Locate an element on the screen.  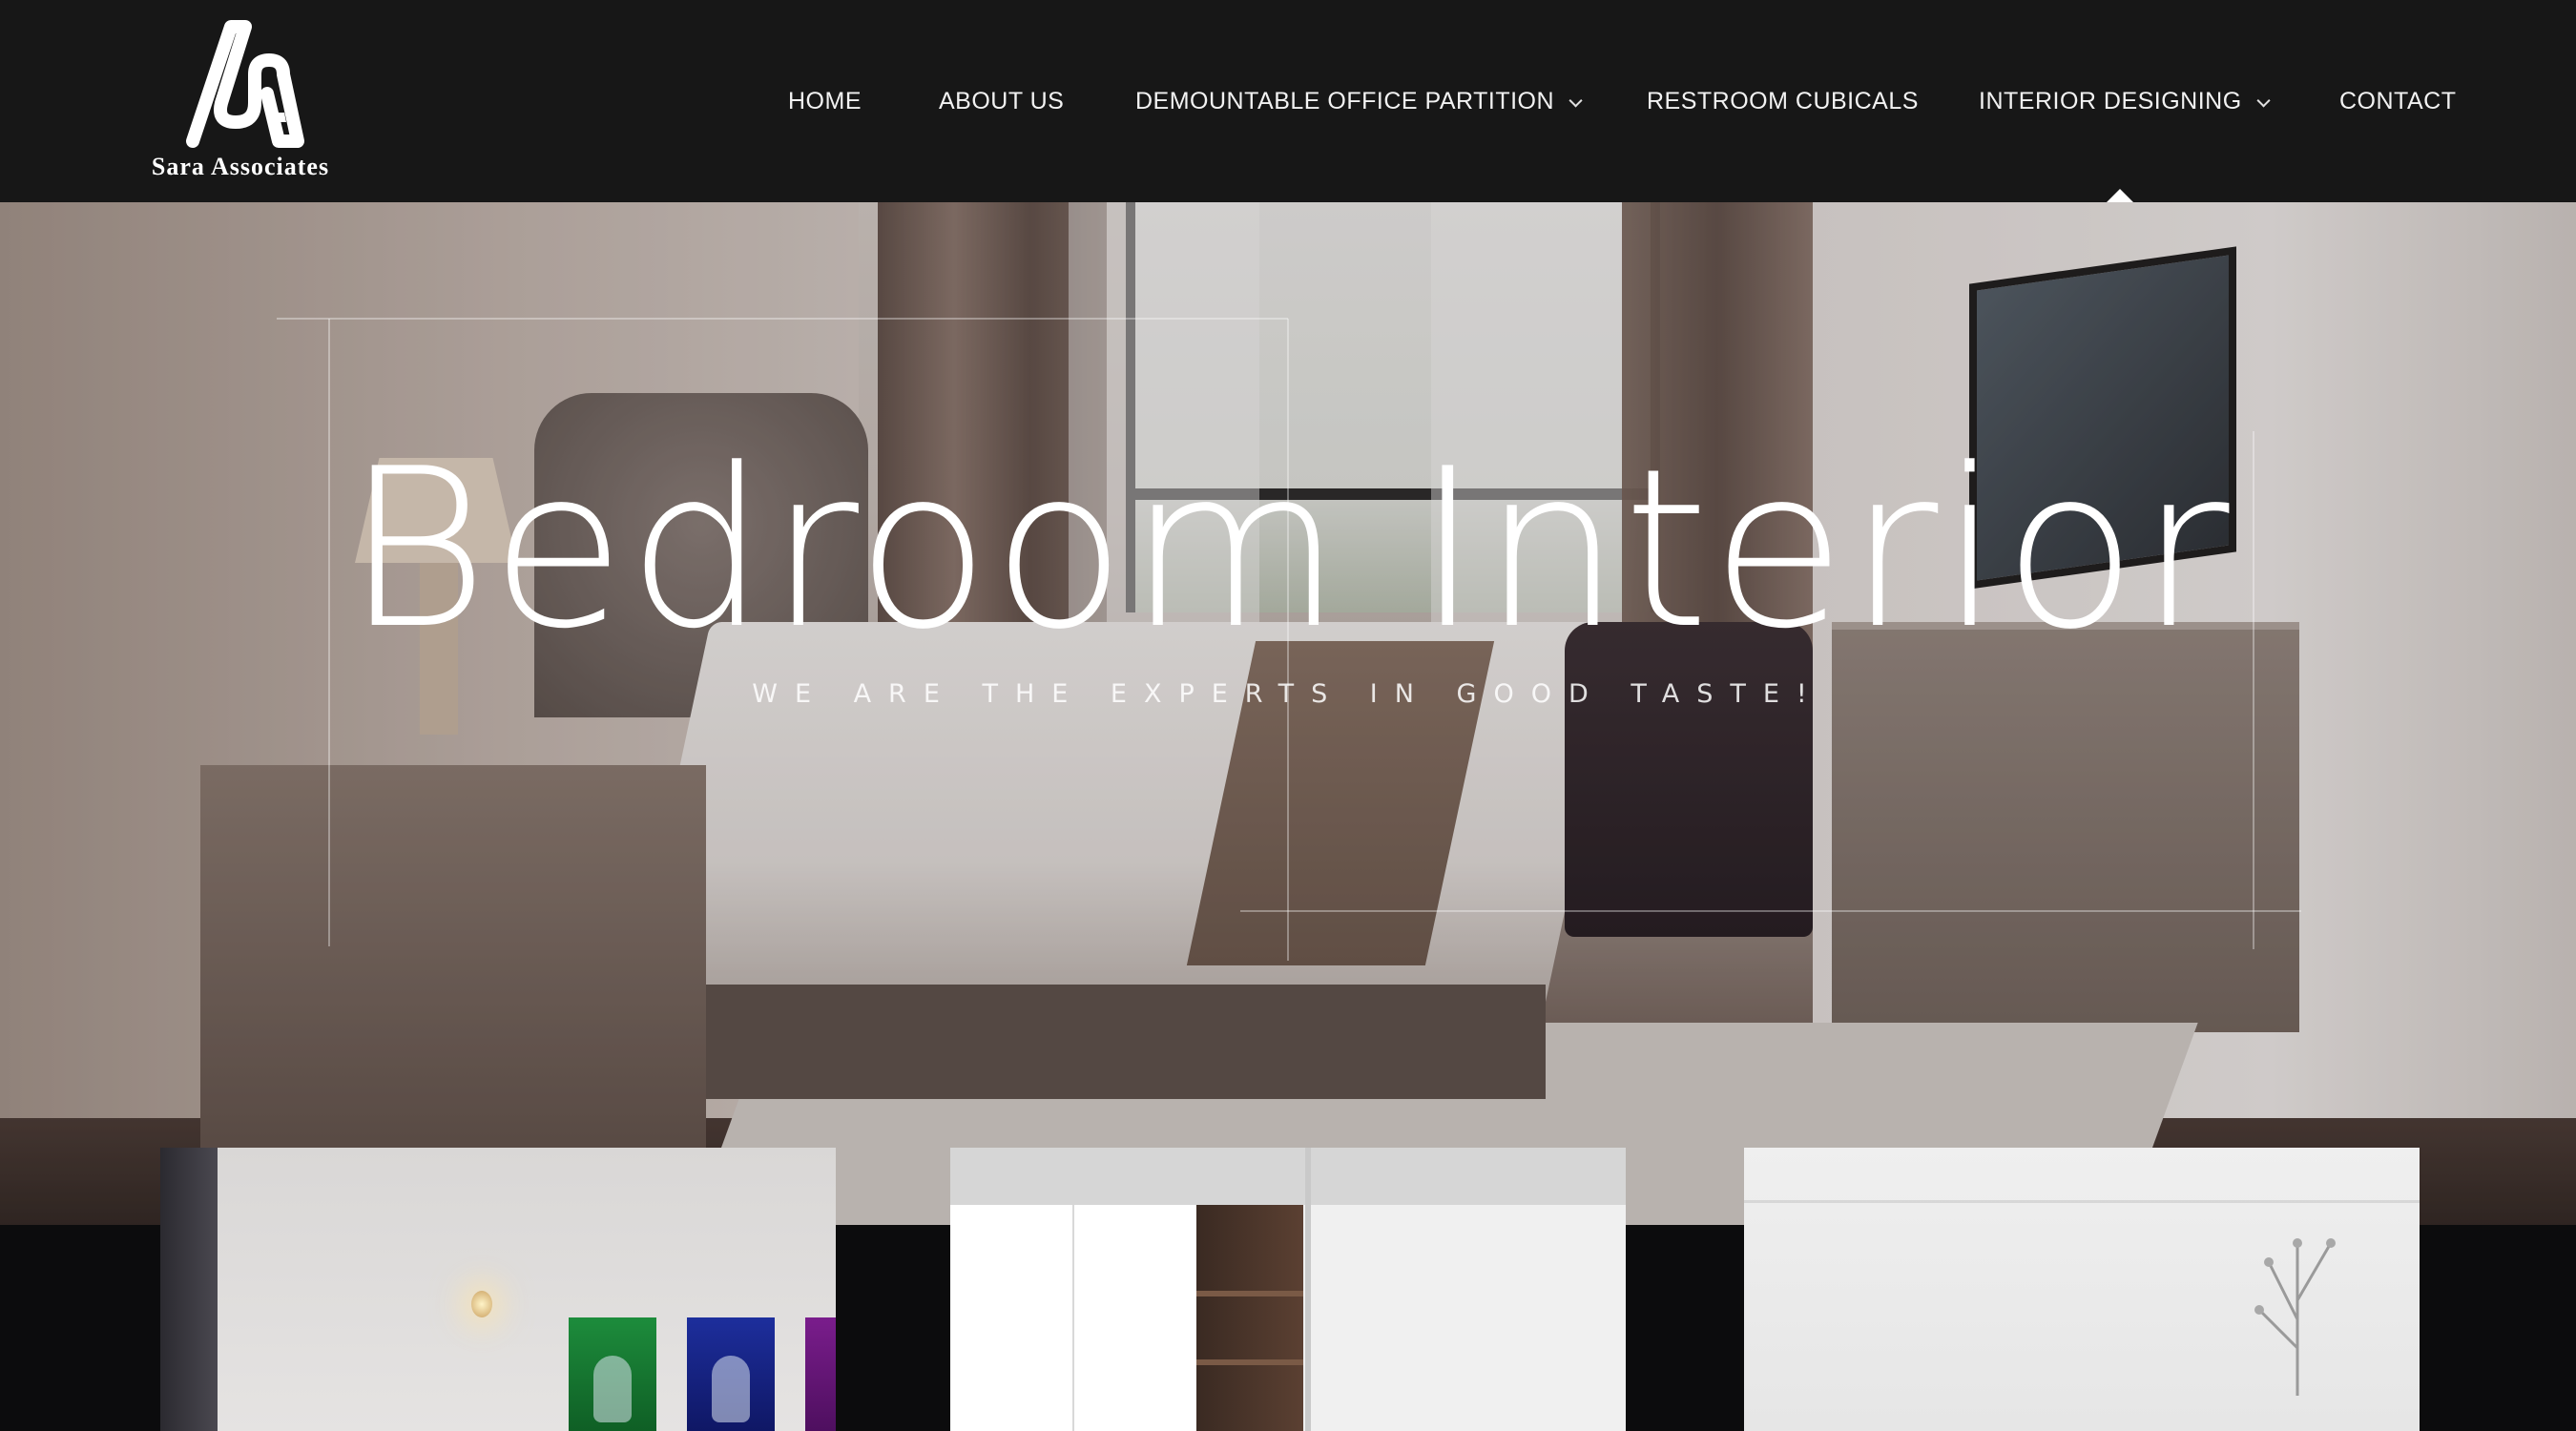
nav-item-label: HOME is located at coordinates (825, 101).